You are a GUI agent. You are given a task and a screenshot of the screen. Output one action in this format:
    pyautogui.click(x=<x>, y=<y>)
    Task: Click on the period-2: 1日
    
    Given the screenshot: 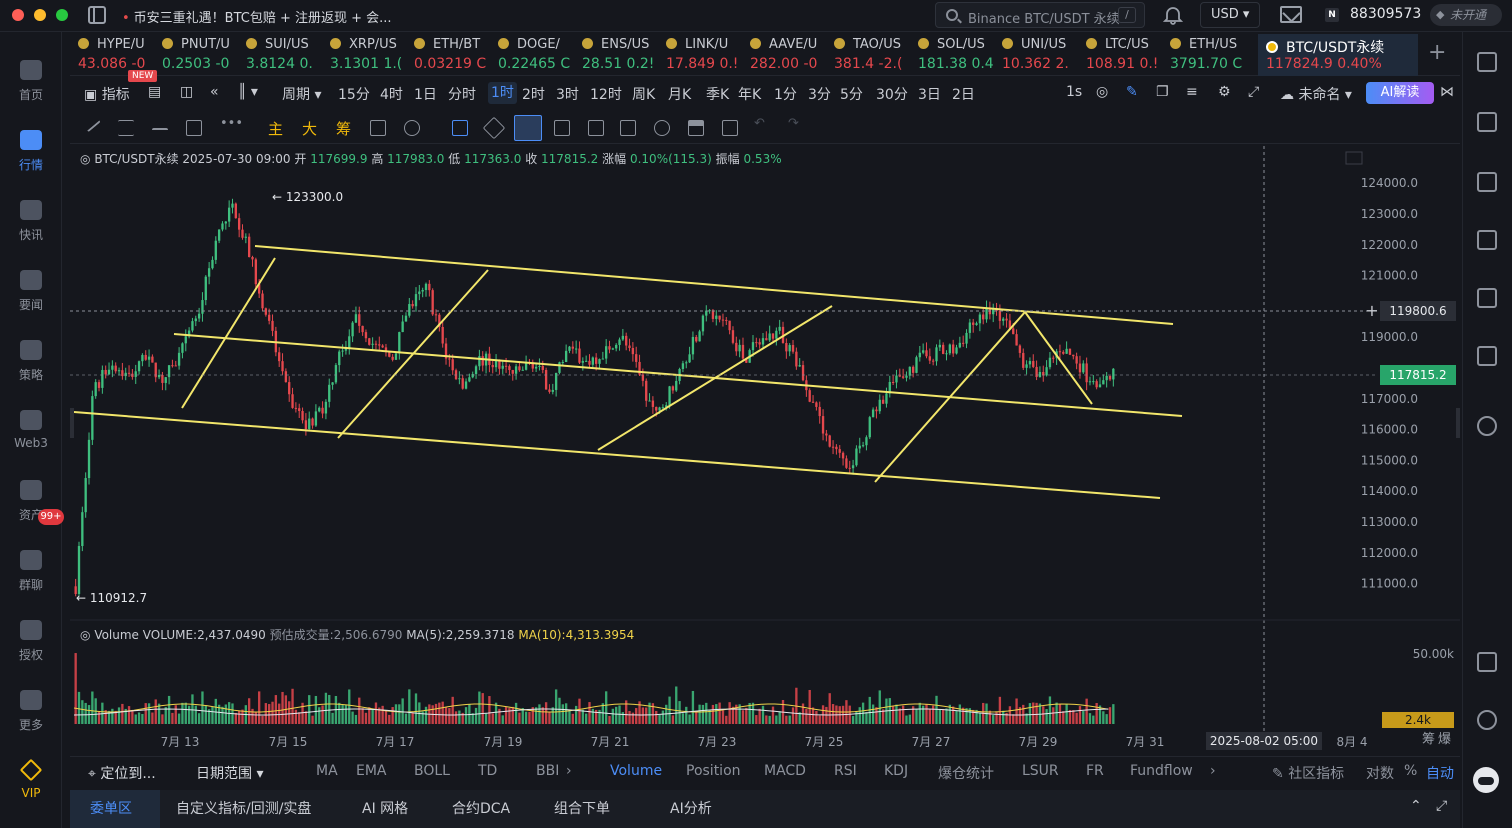 What is the action you would take?
    pyautogui.click(x=425, y=94)
    